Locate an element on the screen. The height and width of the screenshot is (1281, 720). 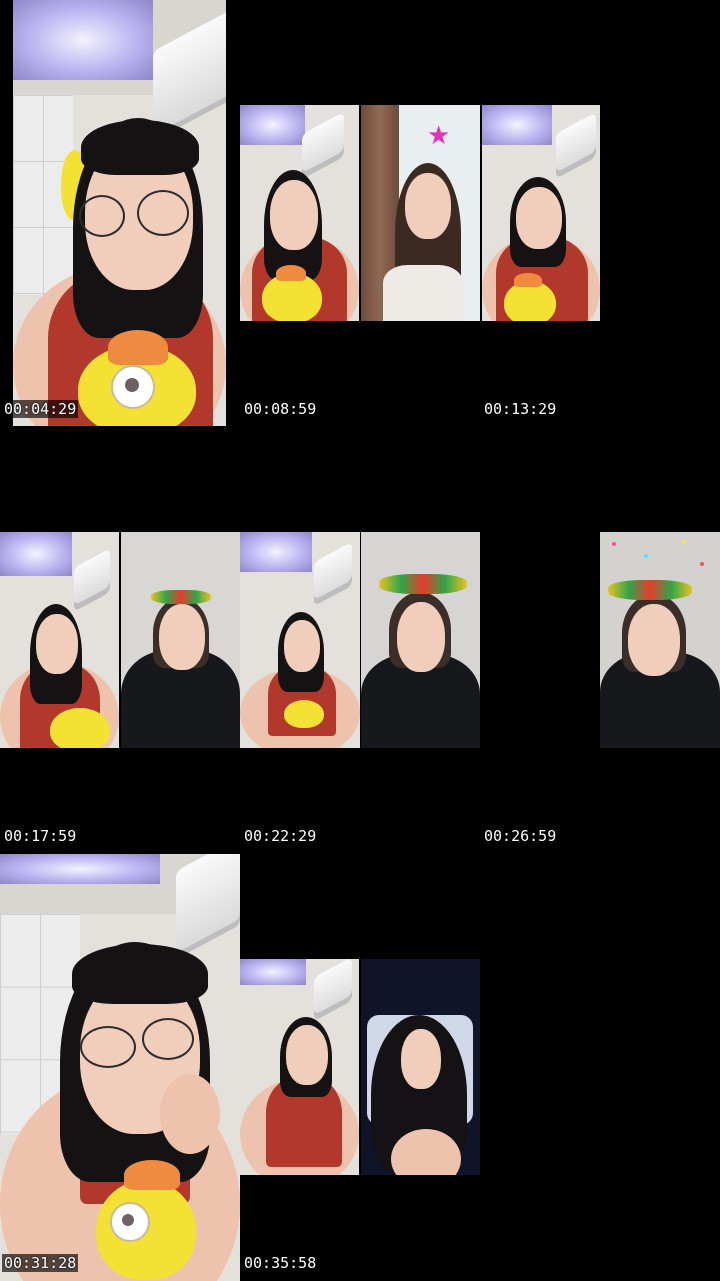
timestamp-7: 00:31:28 is located at coordinates (40, 1263).